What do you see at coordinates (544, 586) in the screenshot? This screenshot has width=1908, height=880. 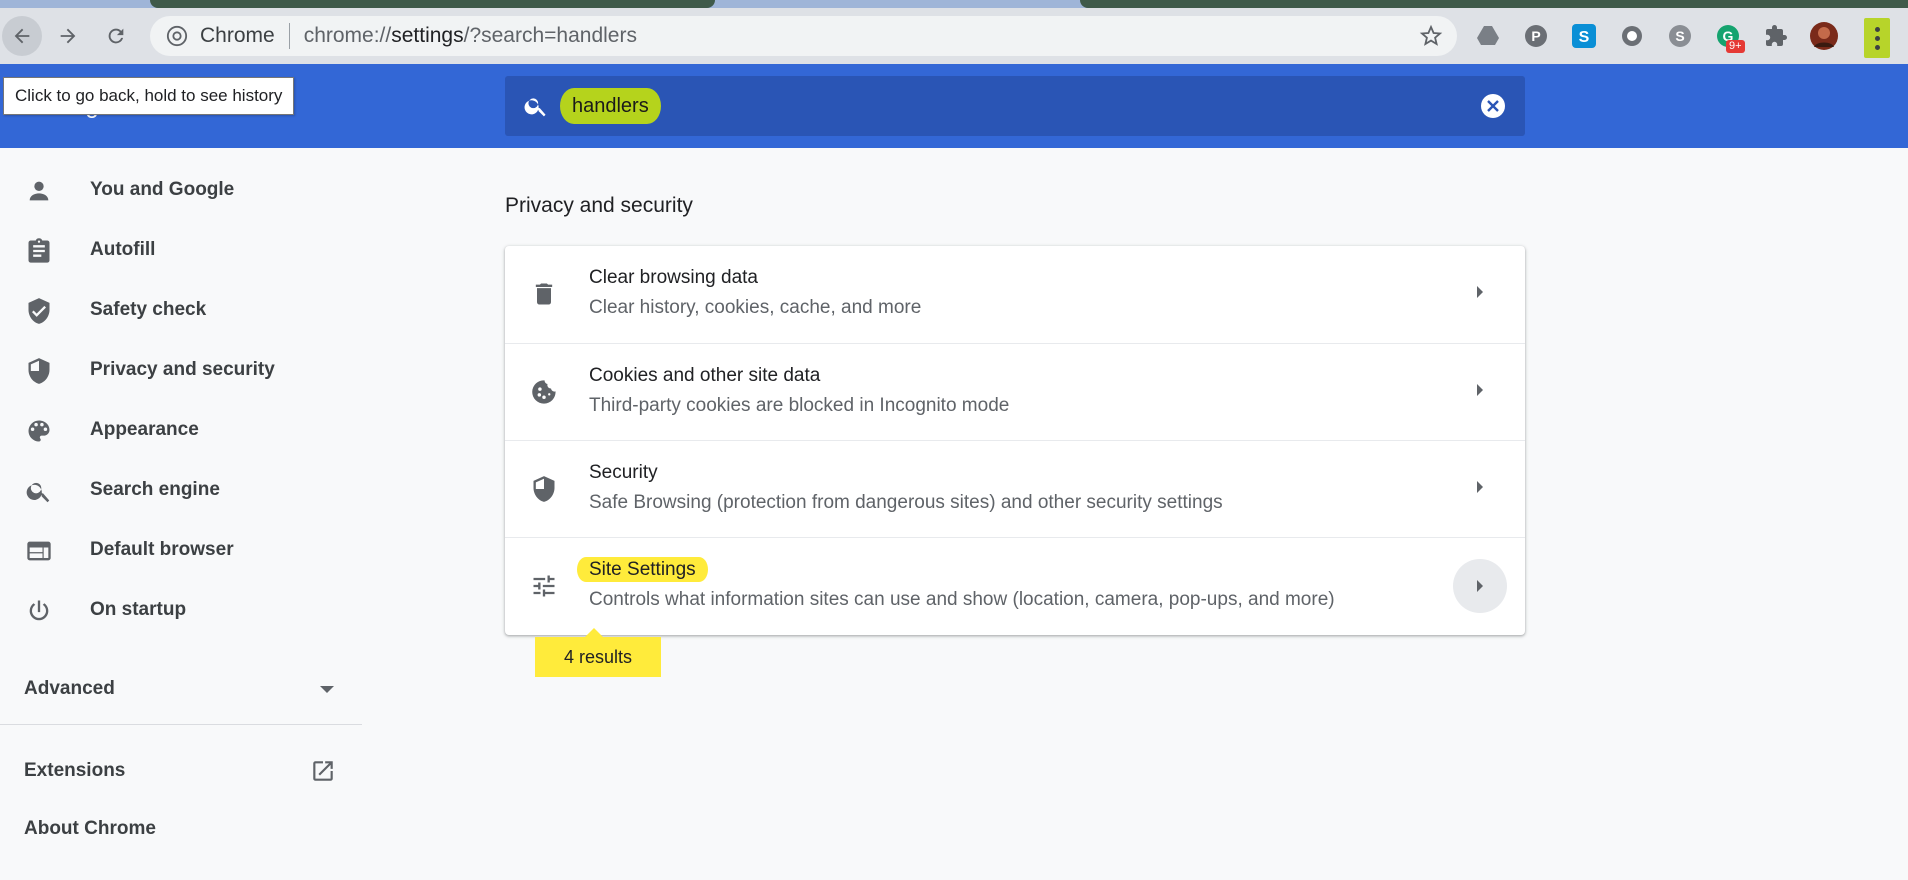 I see `tune-icon` at bounding box center [544, 586].